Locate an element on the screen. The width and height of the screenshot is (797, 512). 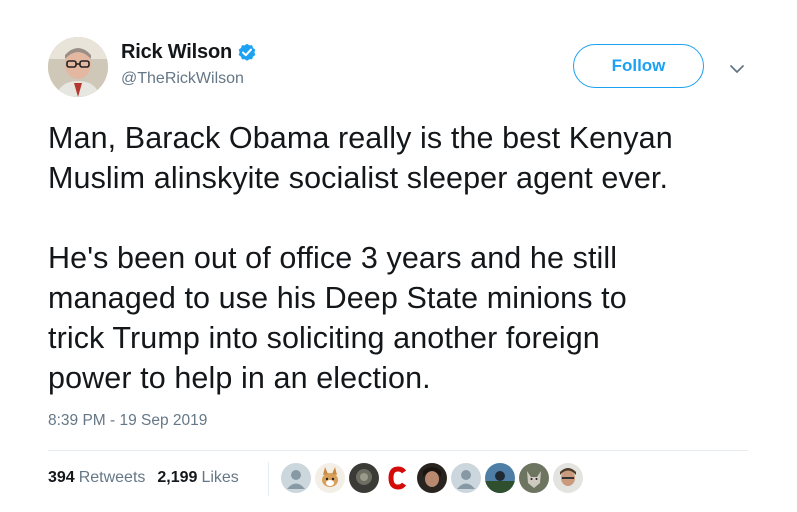
dog-avatar-icon is located at coordinates (330, 478).